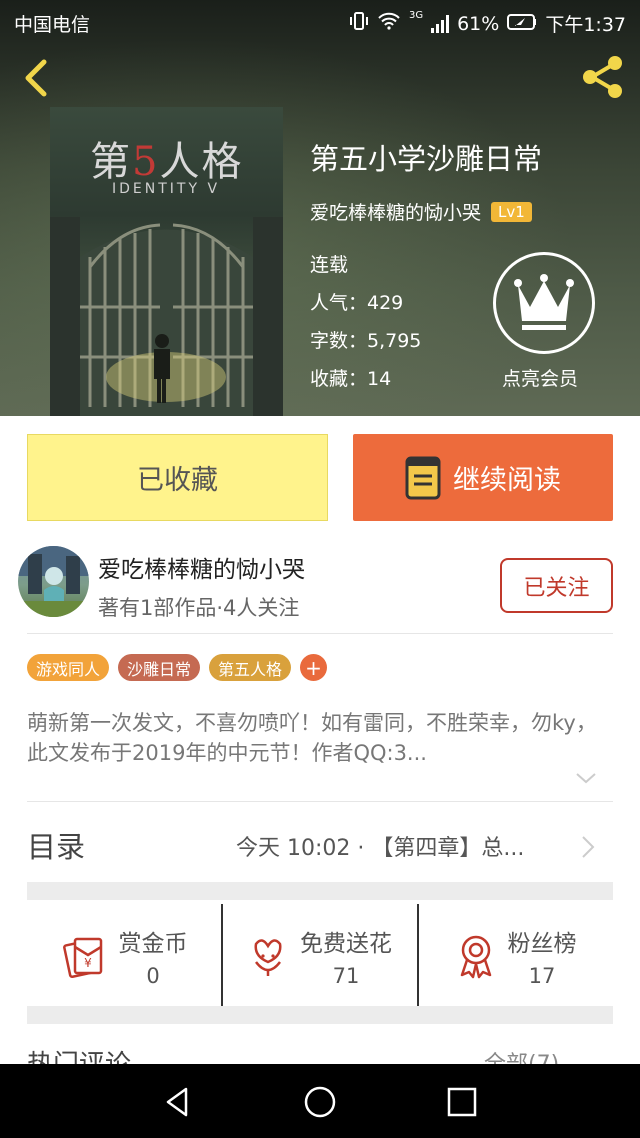 The width and height of the screenshot is (640, 1138). I want to click on chevron-down-icon, so click(586, 778).